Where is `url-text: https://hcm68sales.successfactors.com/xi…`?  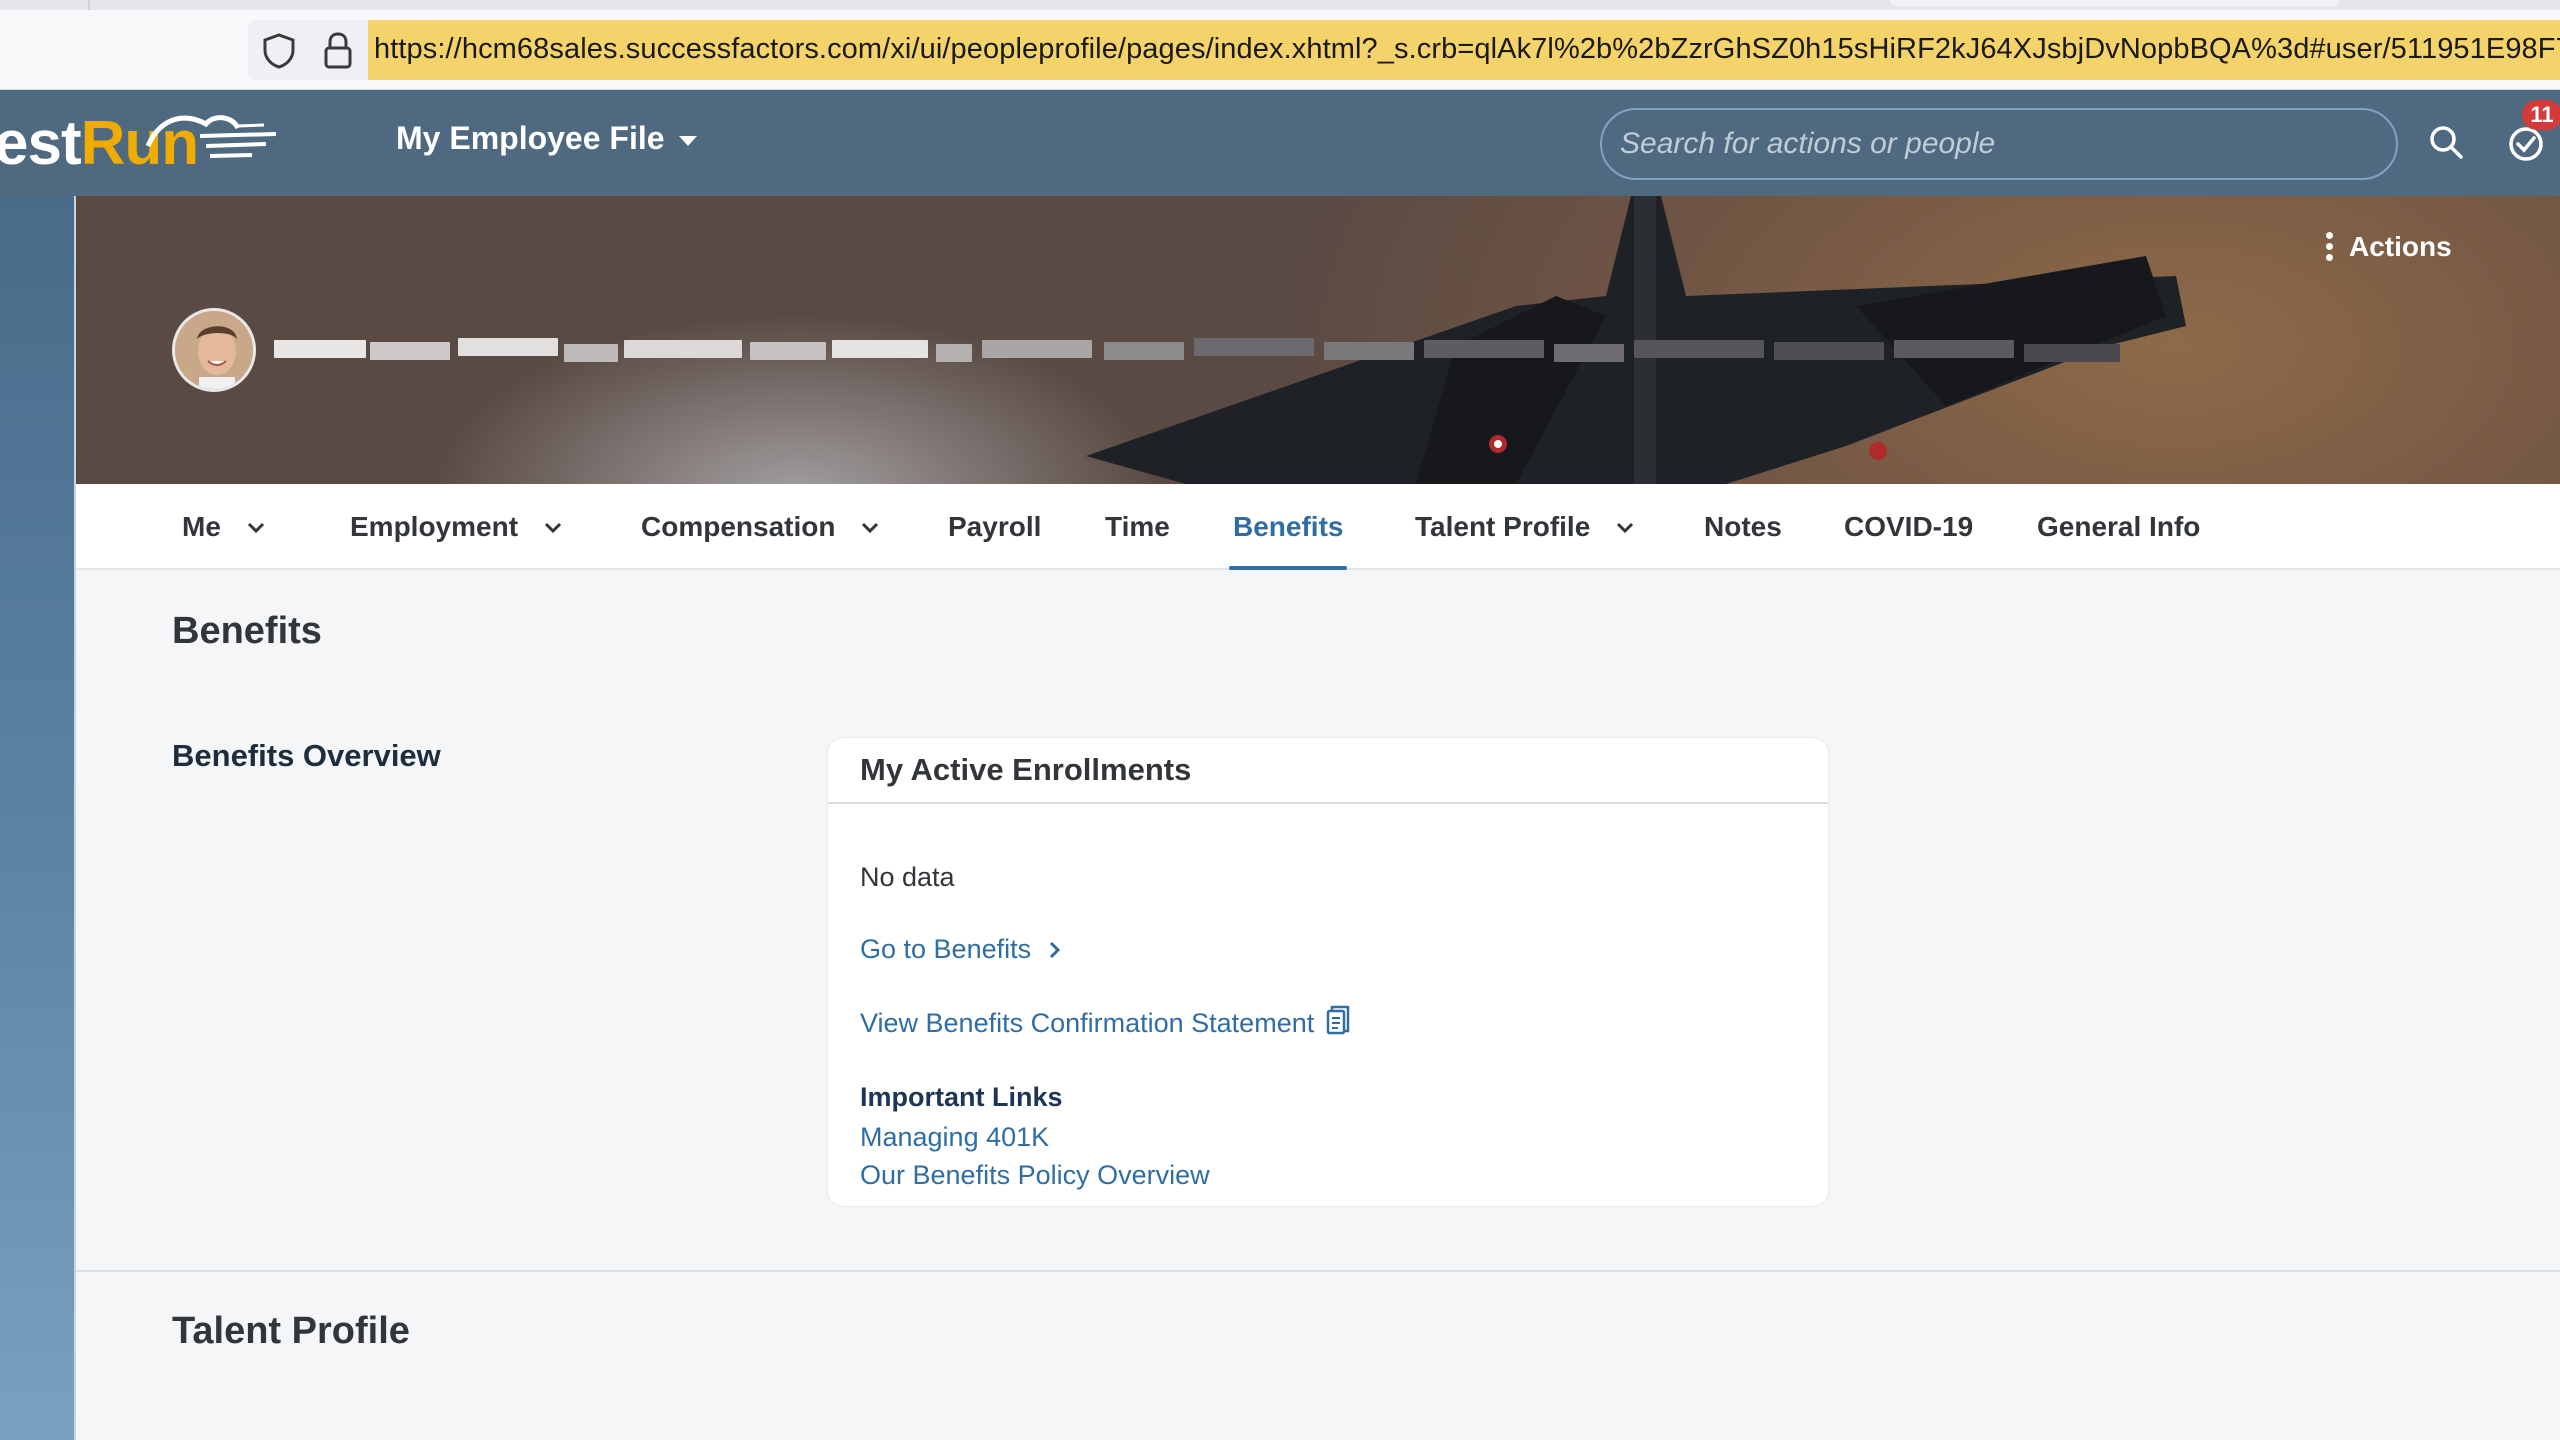 url-text: https://hcm68sales.successfactors.com/xi… is located at coordinates (1467, 49).